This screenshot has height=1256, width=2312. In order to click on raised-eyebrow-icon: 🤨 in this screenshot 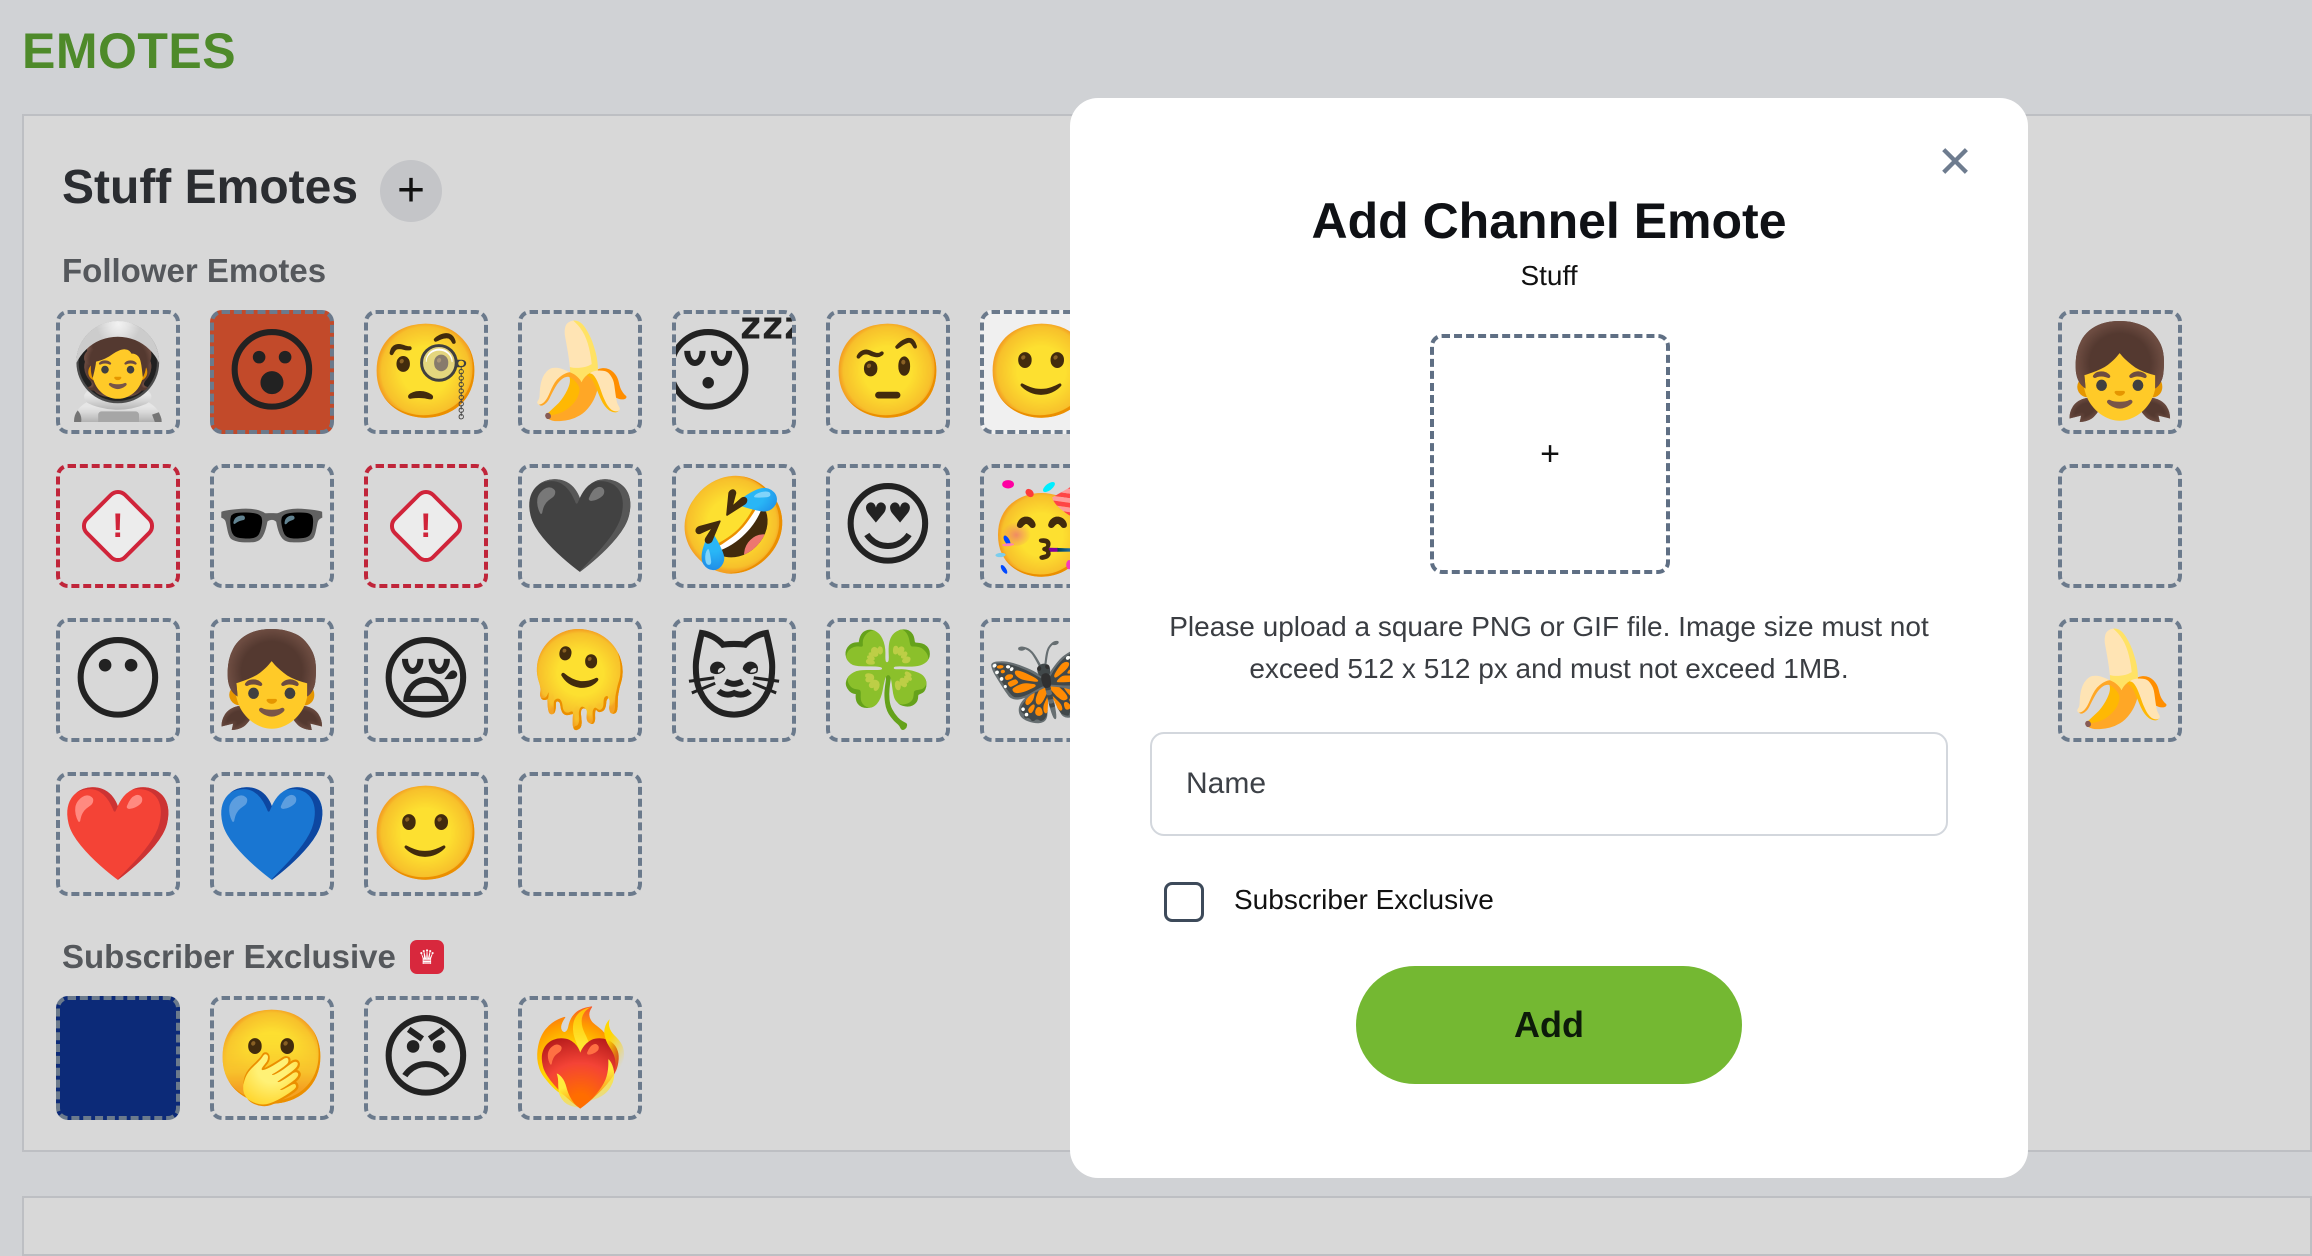, I will do `click(888, 372)`.